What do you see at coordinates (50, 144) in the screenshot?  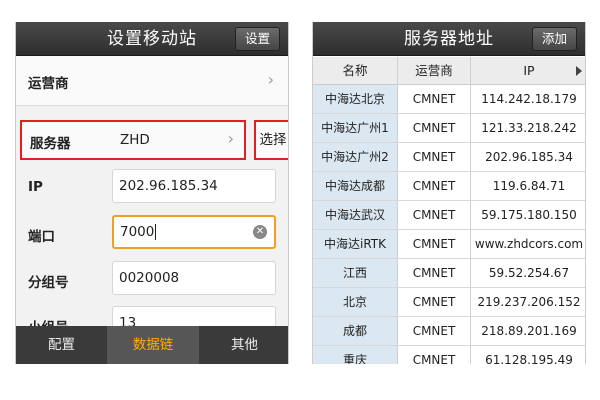 I see `server-label: 服务器` at bounding box center [50, 144].